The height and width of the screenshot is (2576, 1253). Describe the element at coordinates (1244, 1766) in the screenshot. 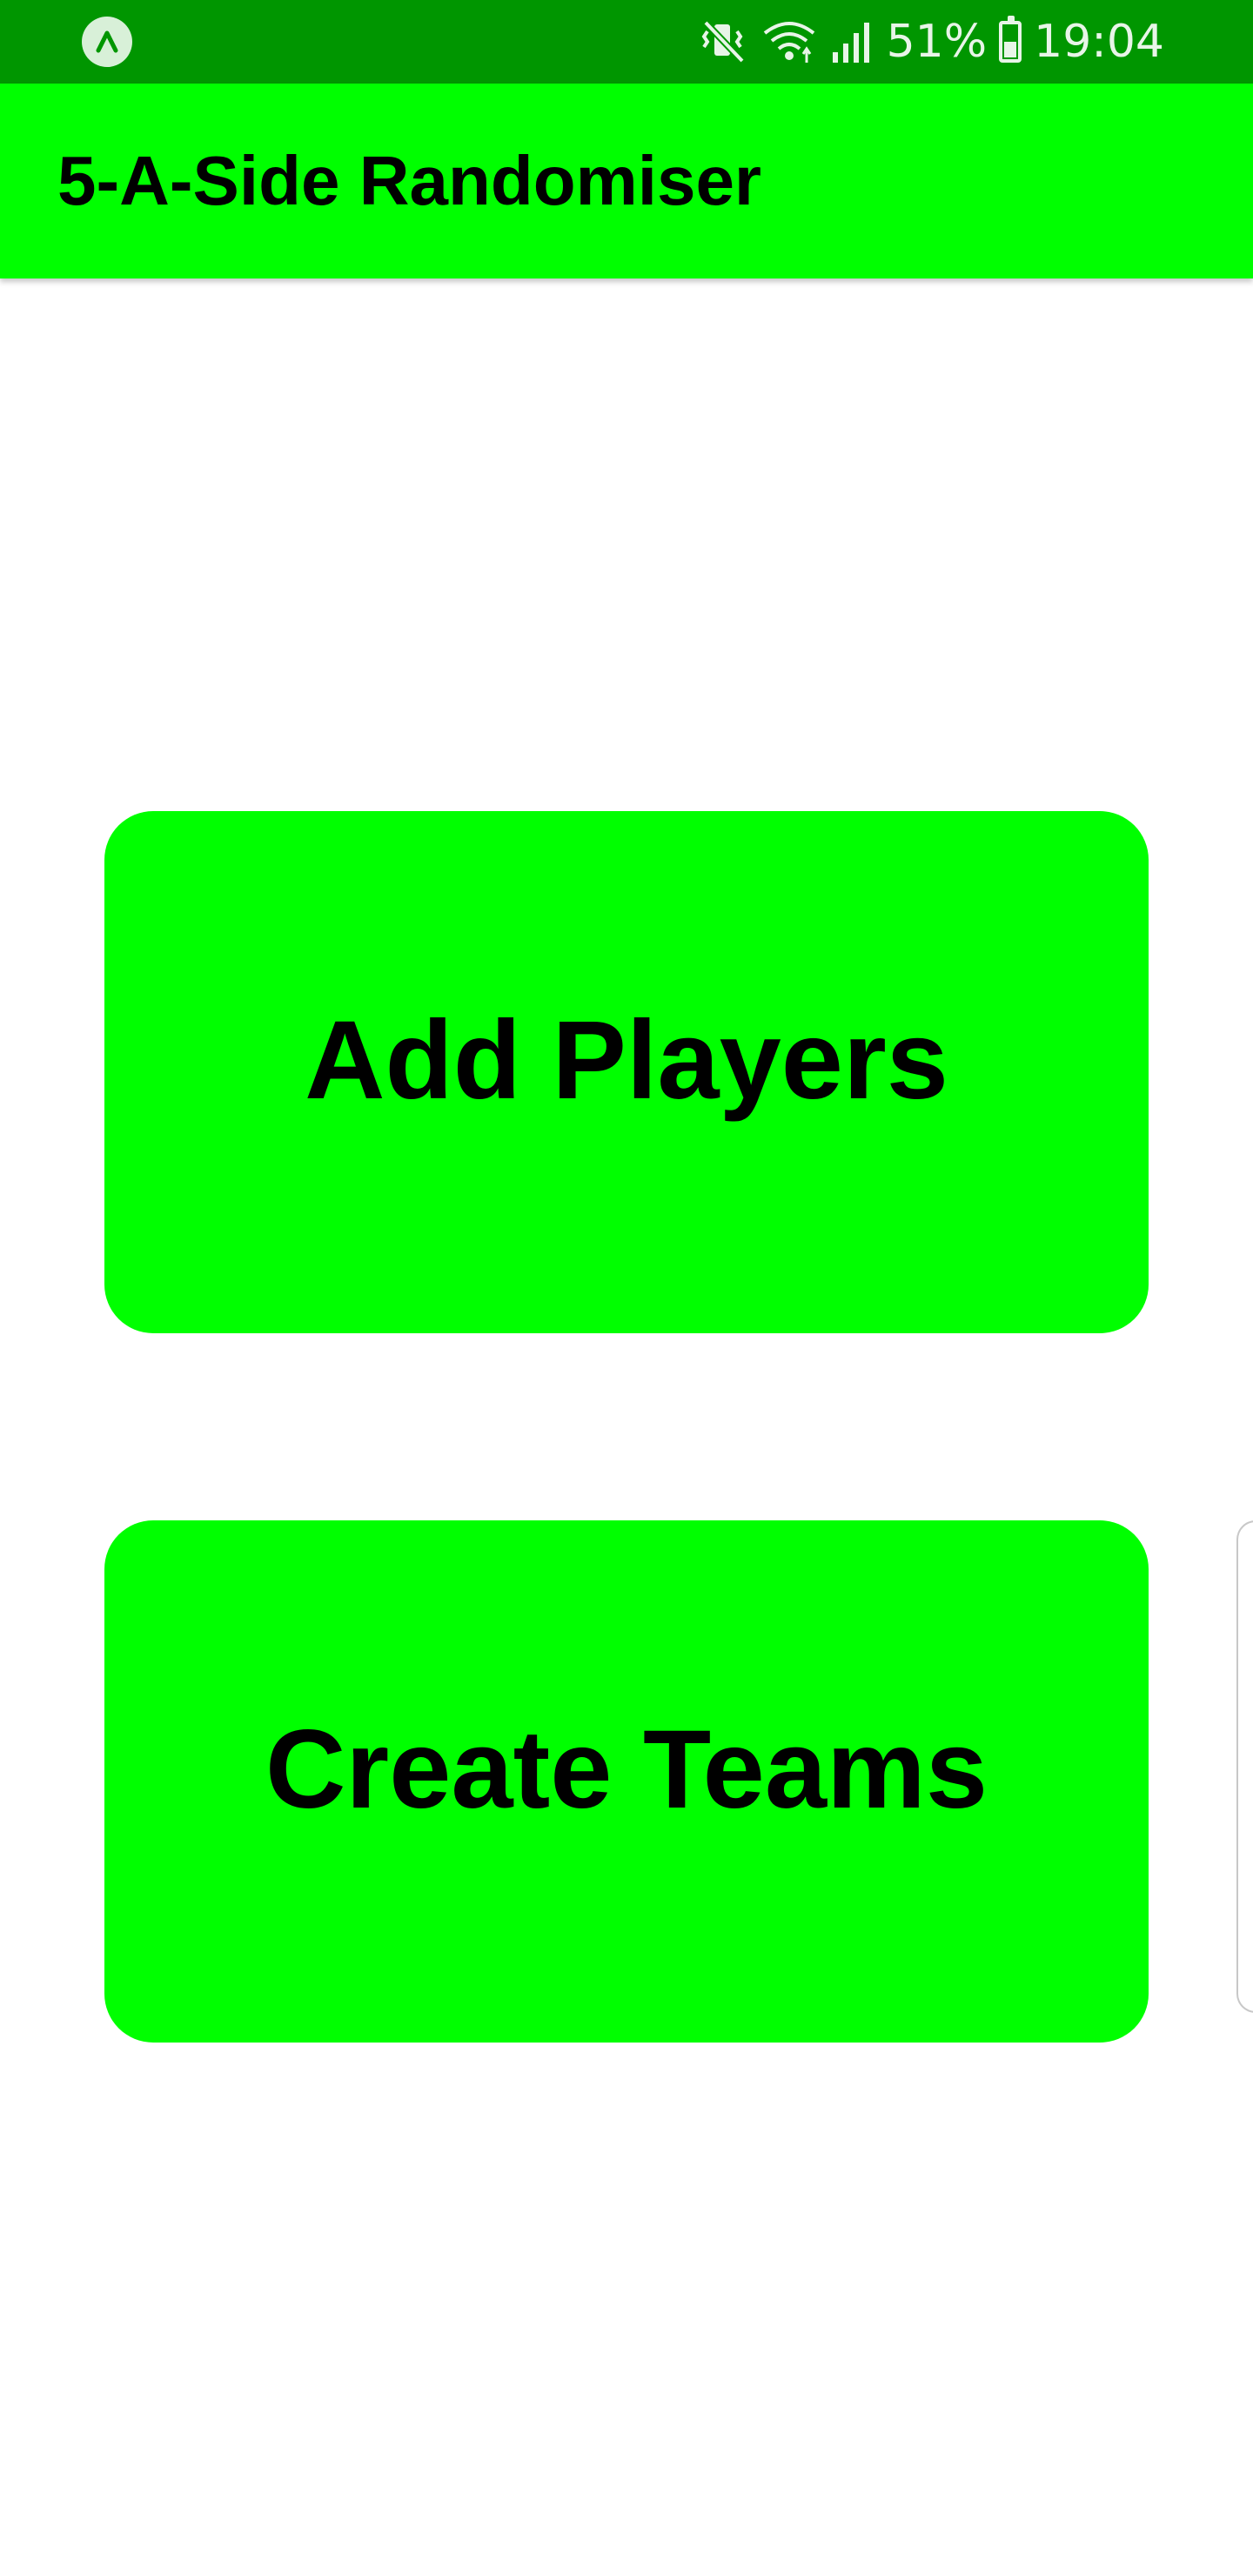

I see `edge-panel-handle` at that location.